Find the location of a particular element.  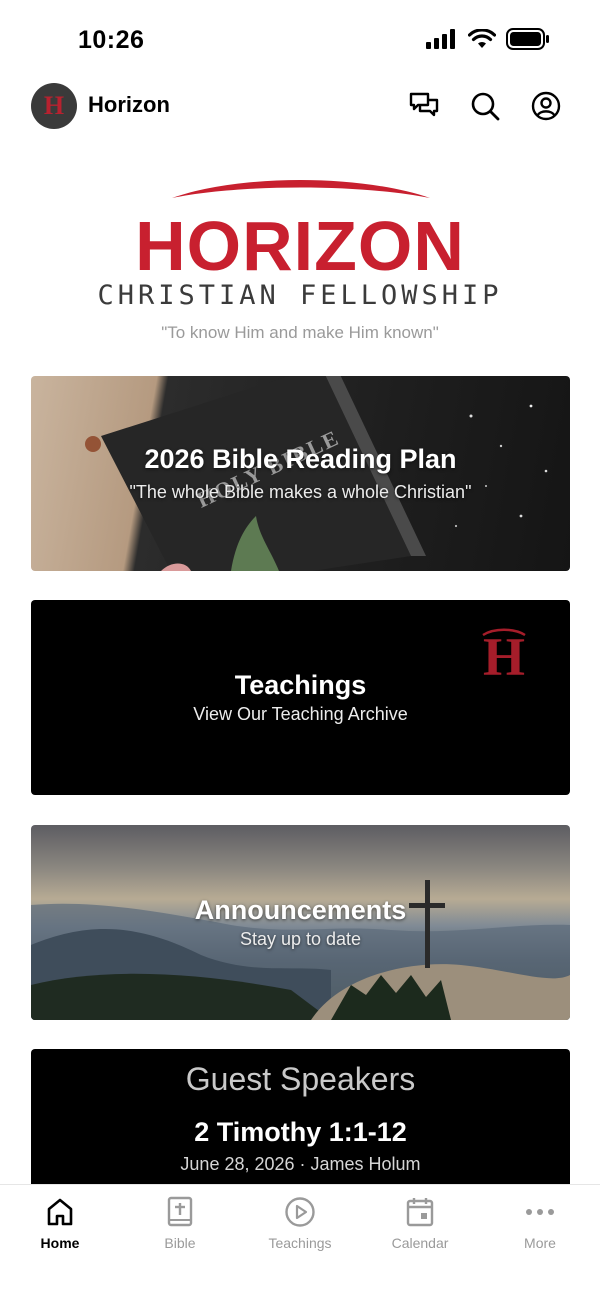

nav-label-home: Home is located at coordinates (60, 1243).